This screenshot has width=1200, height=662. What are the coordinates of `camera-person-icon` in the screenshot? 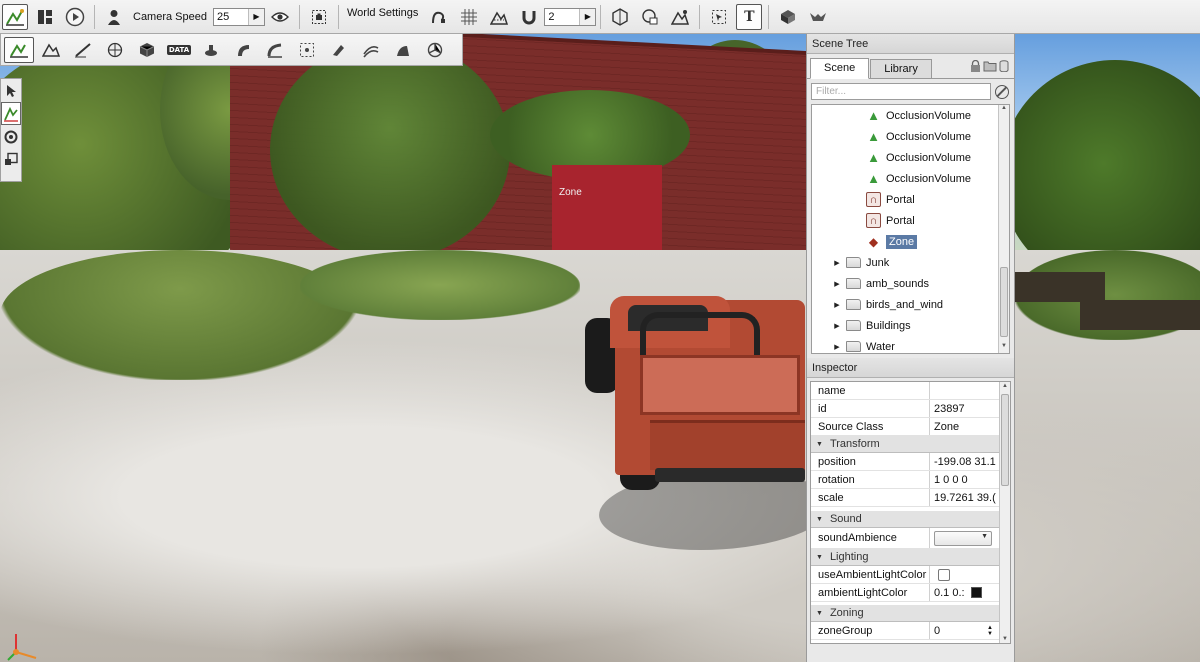 It's located at (114, 17).